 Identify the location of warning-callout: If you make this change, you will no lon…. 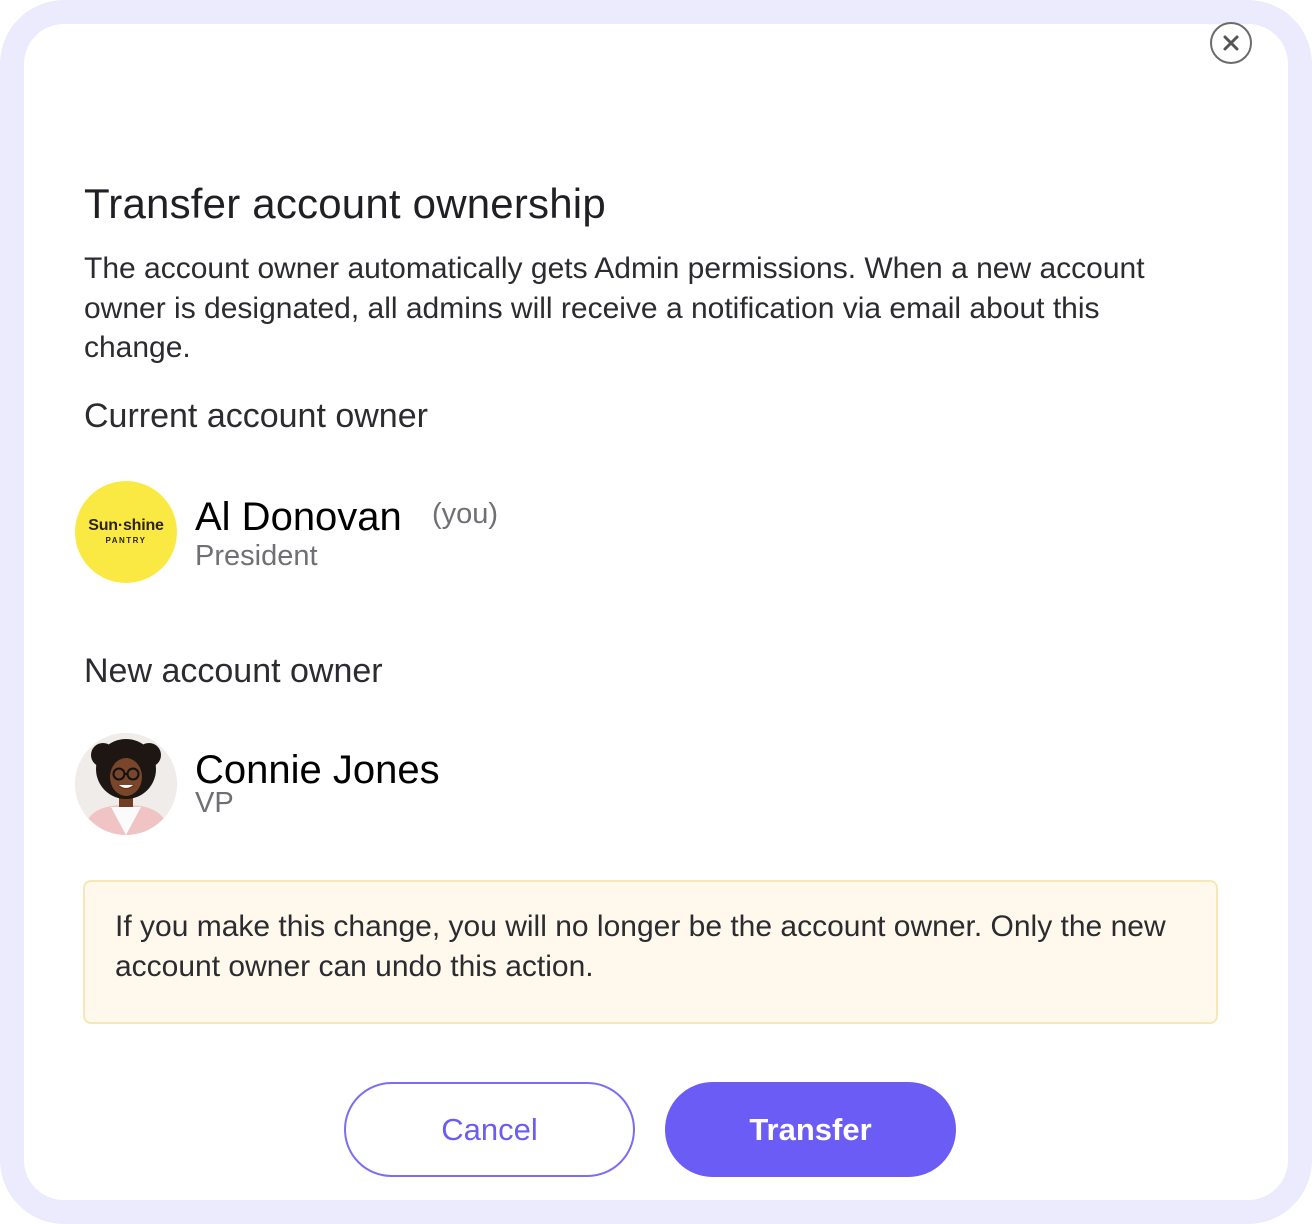
(650, 952).